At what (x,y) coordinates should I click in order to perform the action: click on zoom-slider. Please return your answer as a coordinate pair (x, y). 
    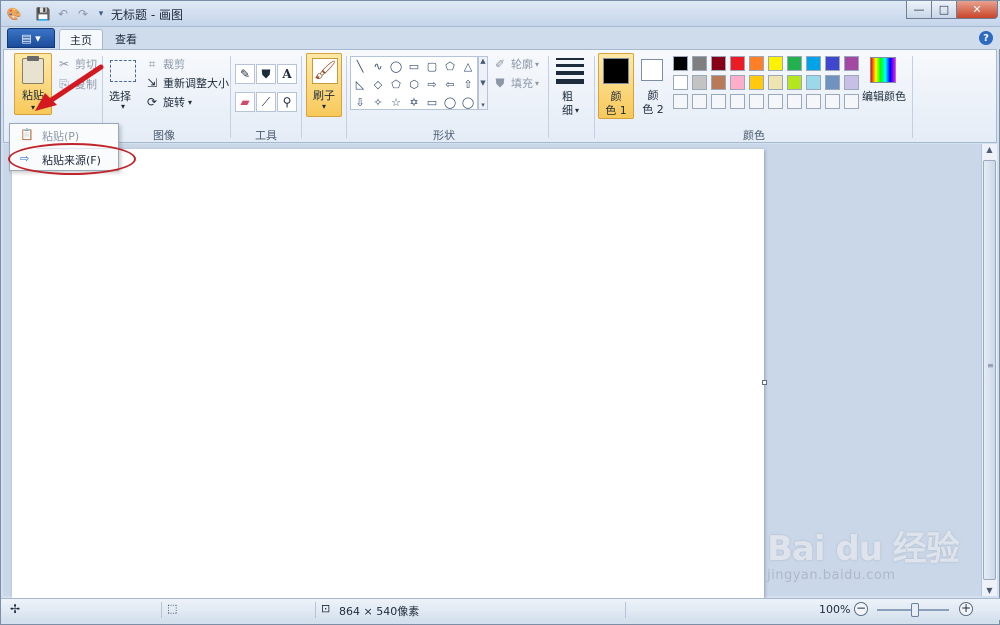
    Looking at the image, I should click on (913, 610).